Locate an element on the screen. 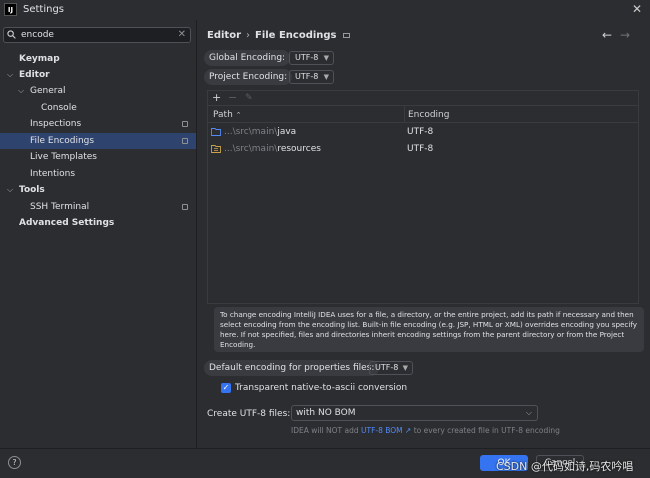 The width and height of the screenshot is (650, 478). global-encoding-label: Global Encoding: is located at coordinates (247, 58).